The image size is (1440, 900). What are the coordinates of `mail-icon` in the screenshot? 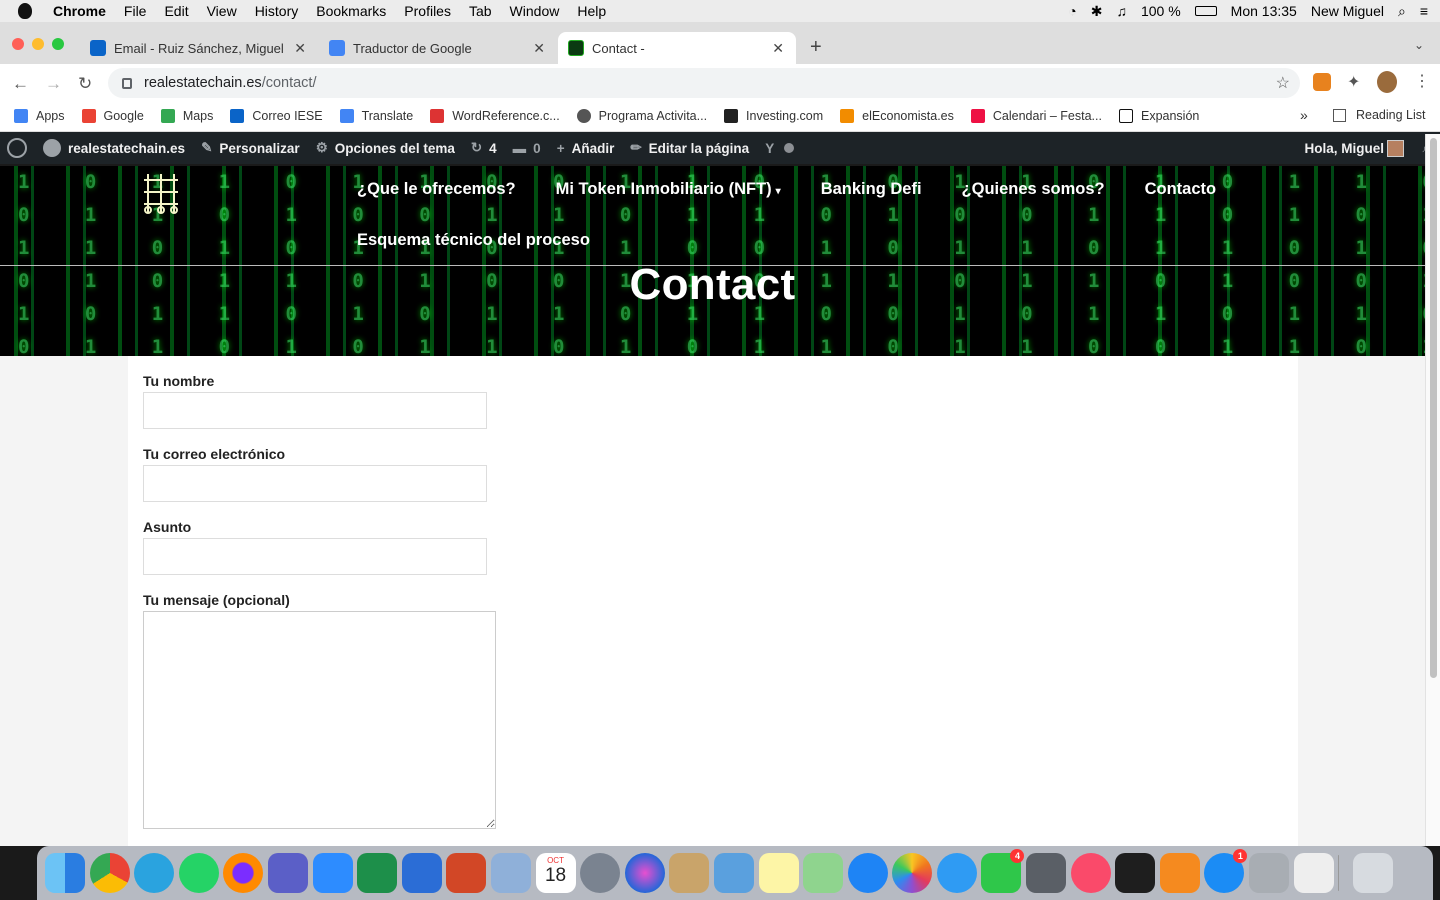 It's located at (733, 873).